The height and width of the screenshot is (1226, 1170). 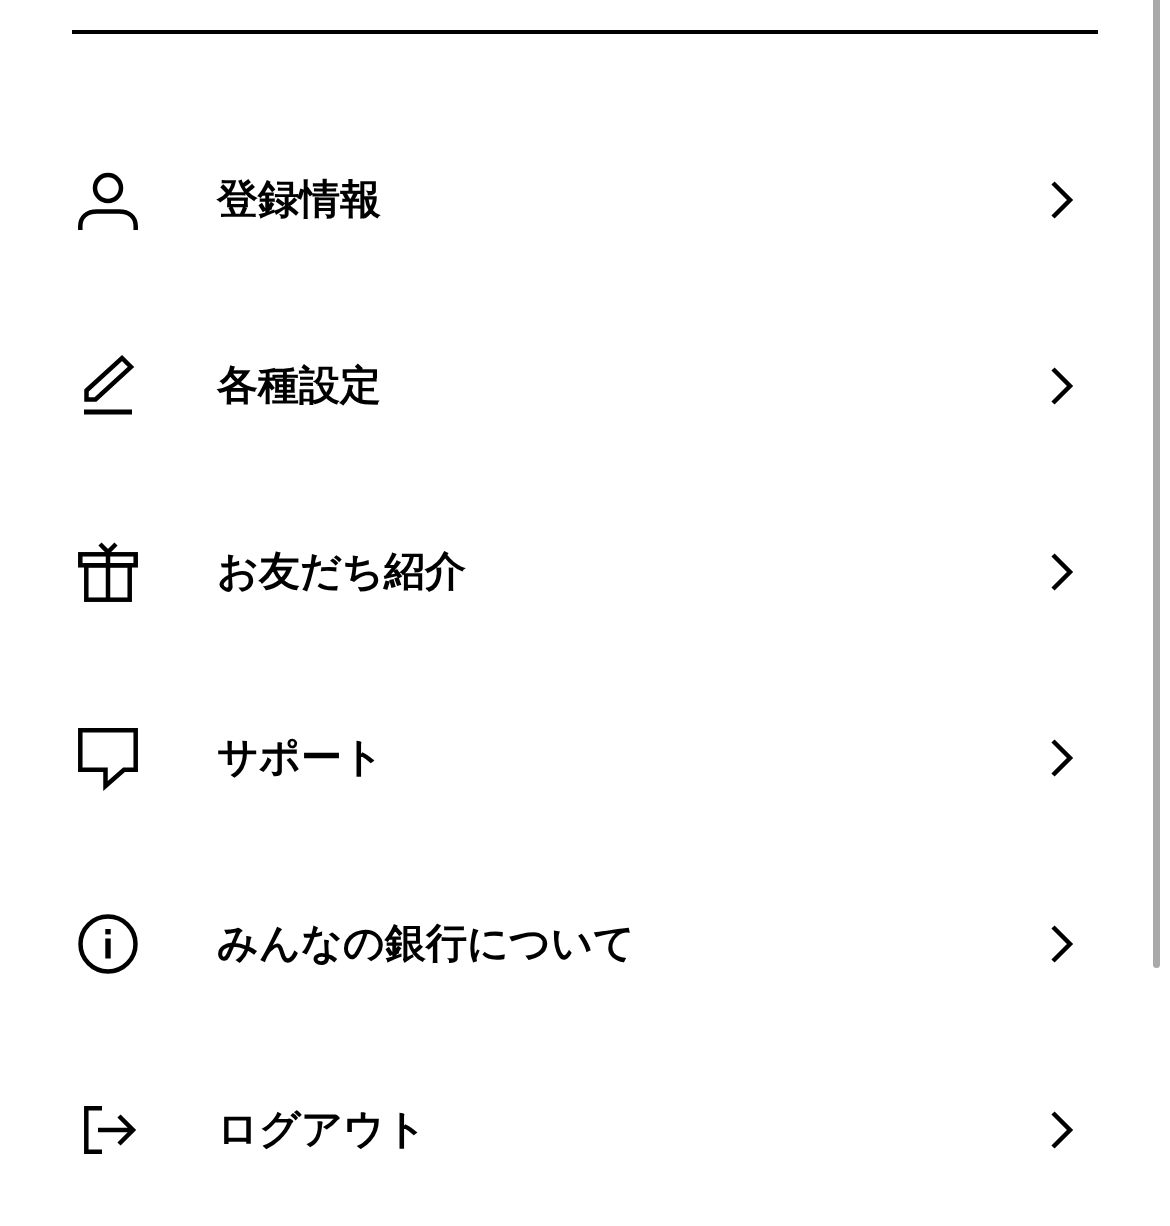 I want to click on gift-icon, so click(x=108, y=572).